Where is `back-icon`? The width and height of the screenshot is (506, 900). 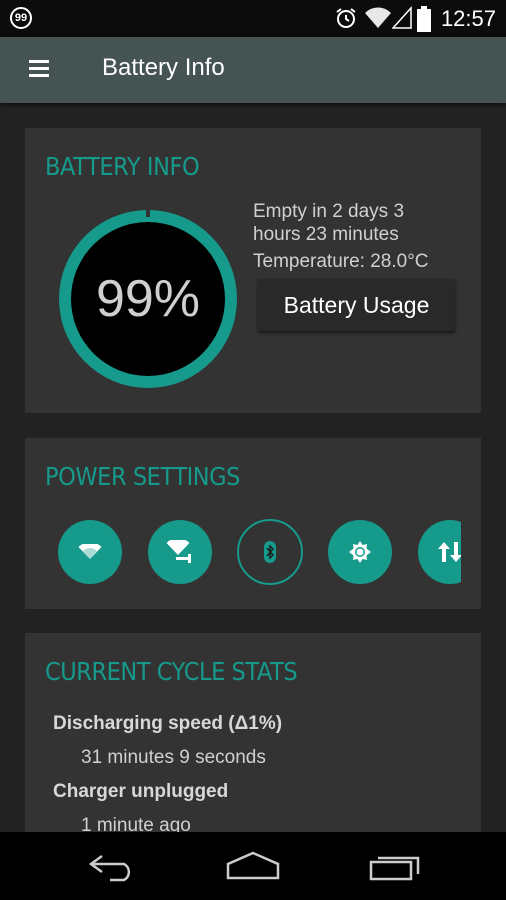 back-icon is located at coordinates (113, 866).